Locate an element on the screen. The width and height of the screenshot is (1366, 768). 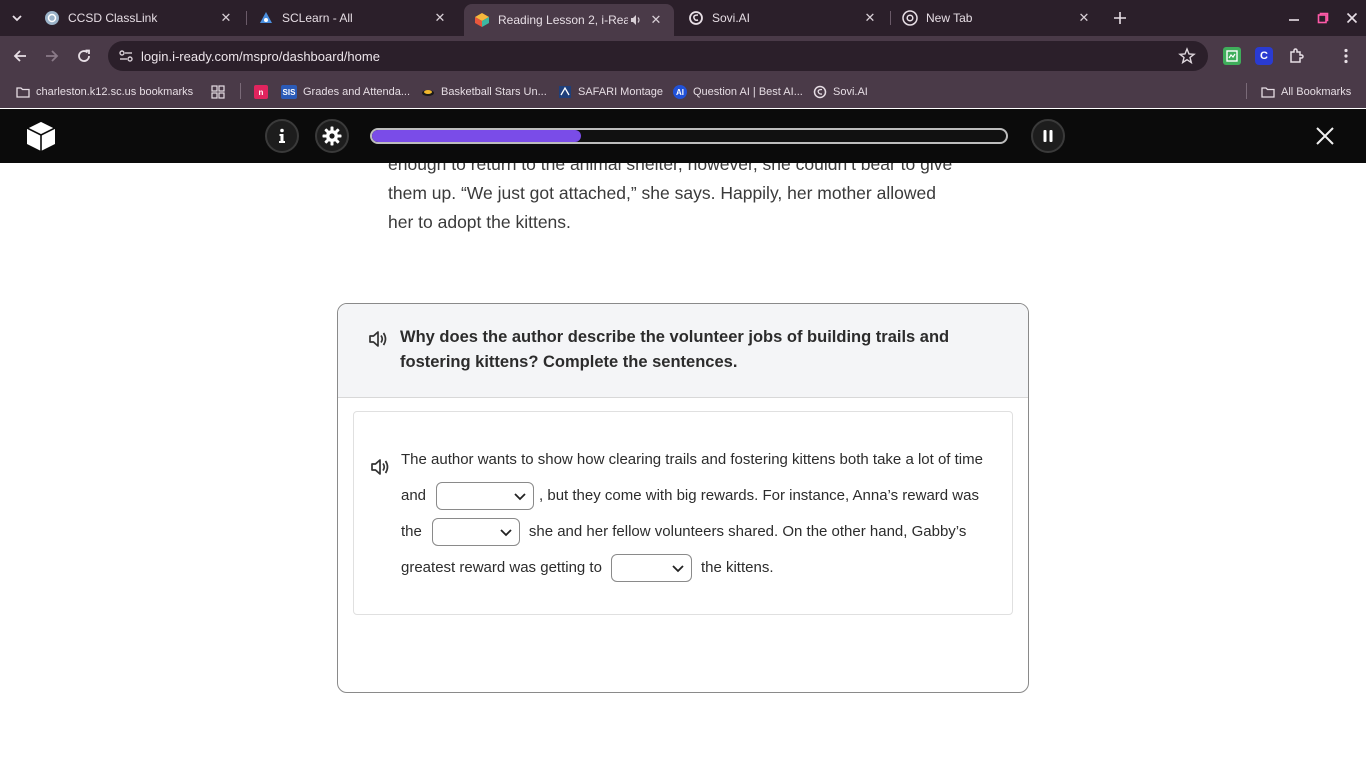
classlink-icon is located at coordinates (52, 18).